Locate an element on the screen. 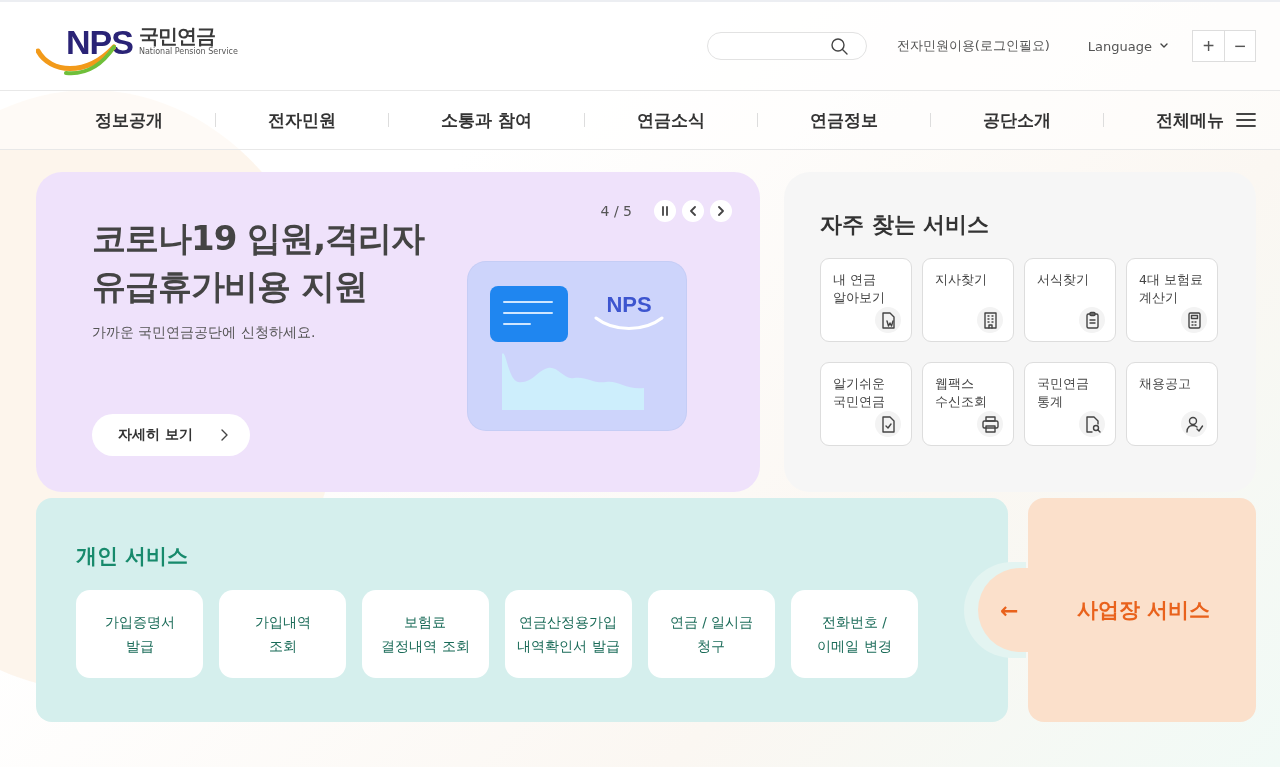  banner-title: 코로나19 입원,격리자 유급휴가비용 지원 is located at coordinates (258, 262).